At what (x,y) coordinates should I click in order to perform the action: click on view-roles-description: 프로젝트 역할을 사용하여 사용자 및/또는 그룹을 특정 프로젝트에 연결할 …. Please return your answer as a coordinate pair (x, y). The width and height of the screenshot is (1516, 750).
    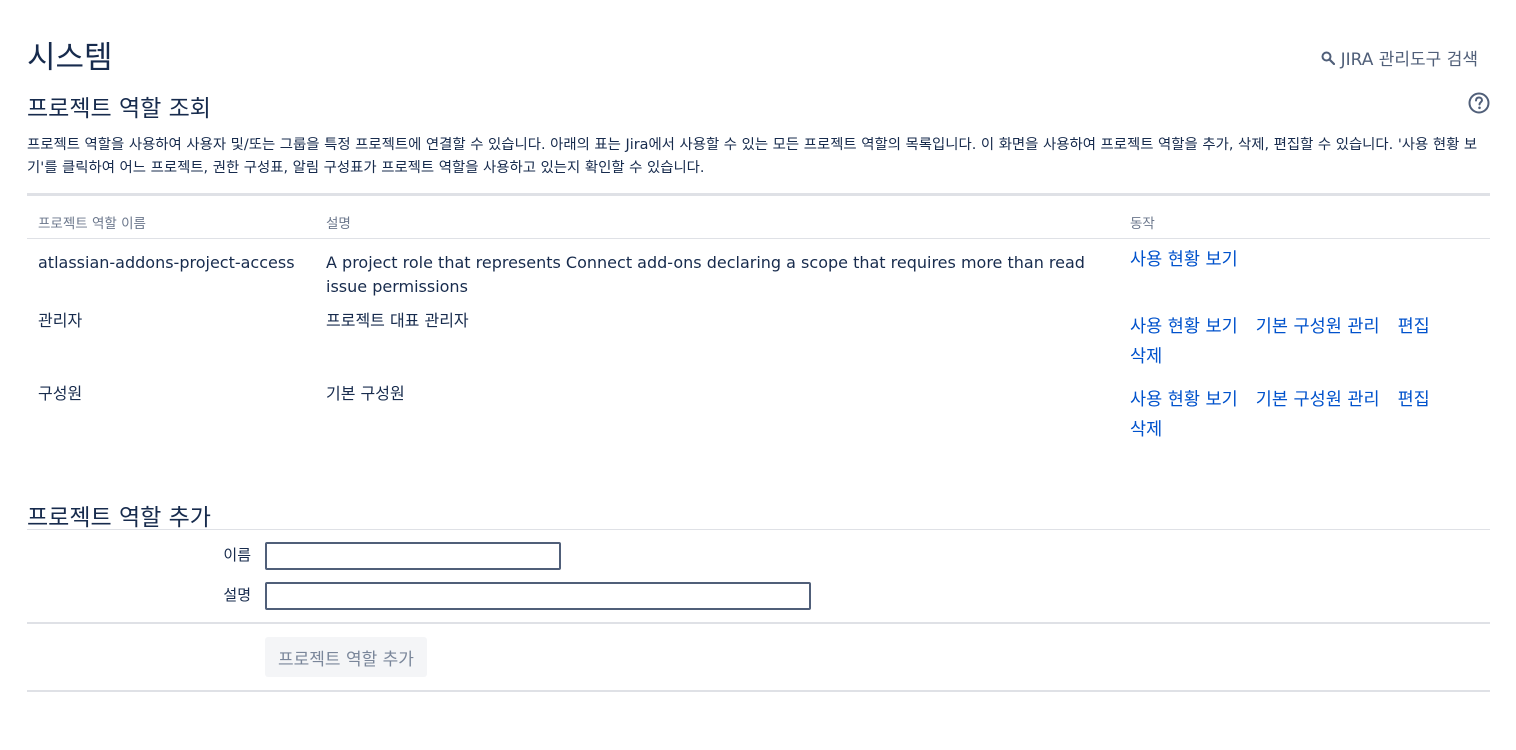
    Looking at the image, I should click on (752, 156).